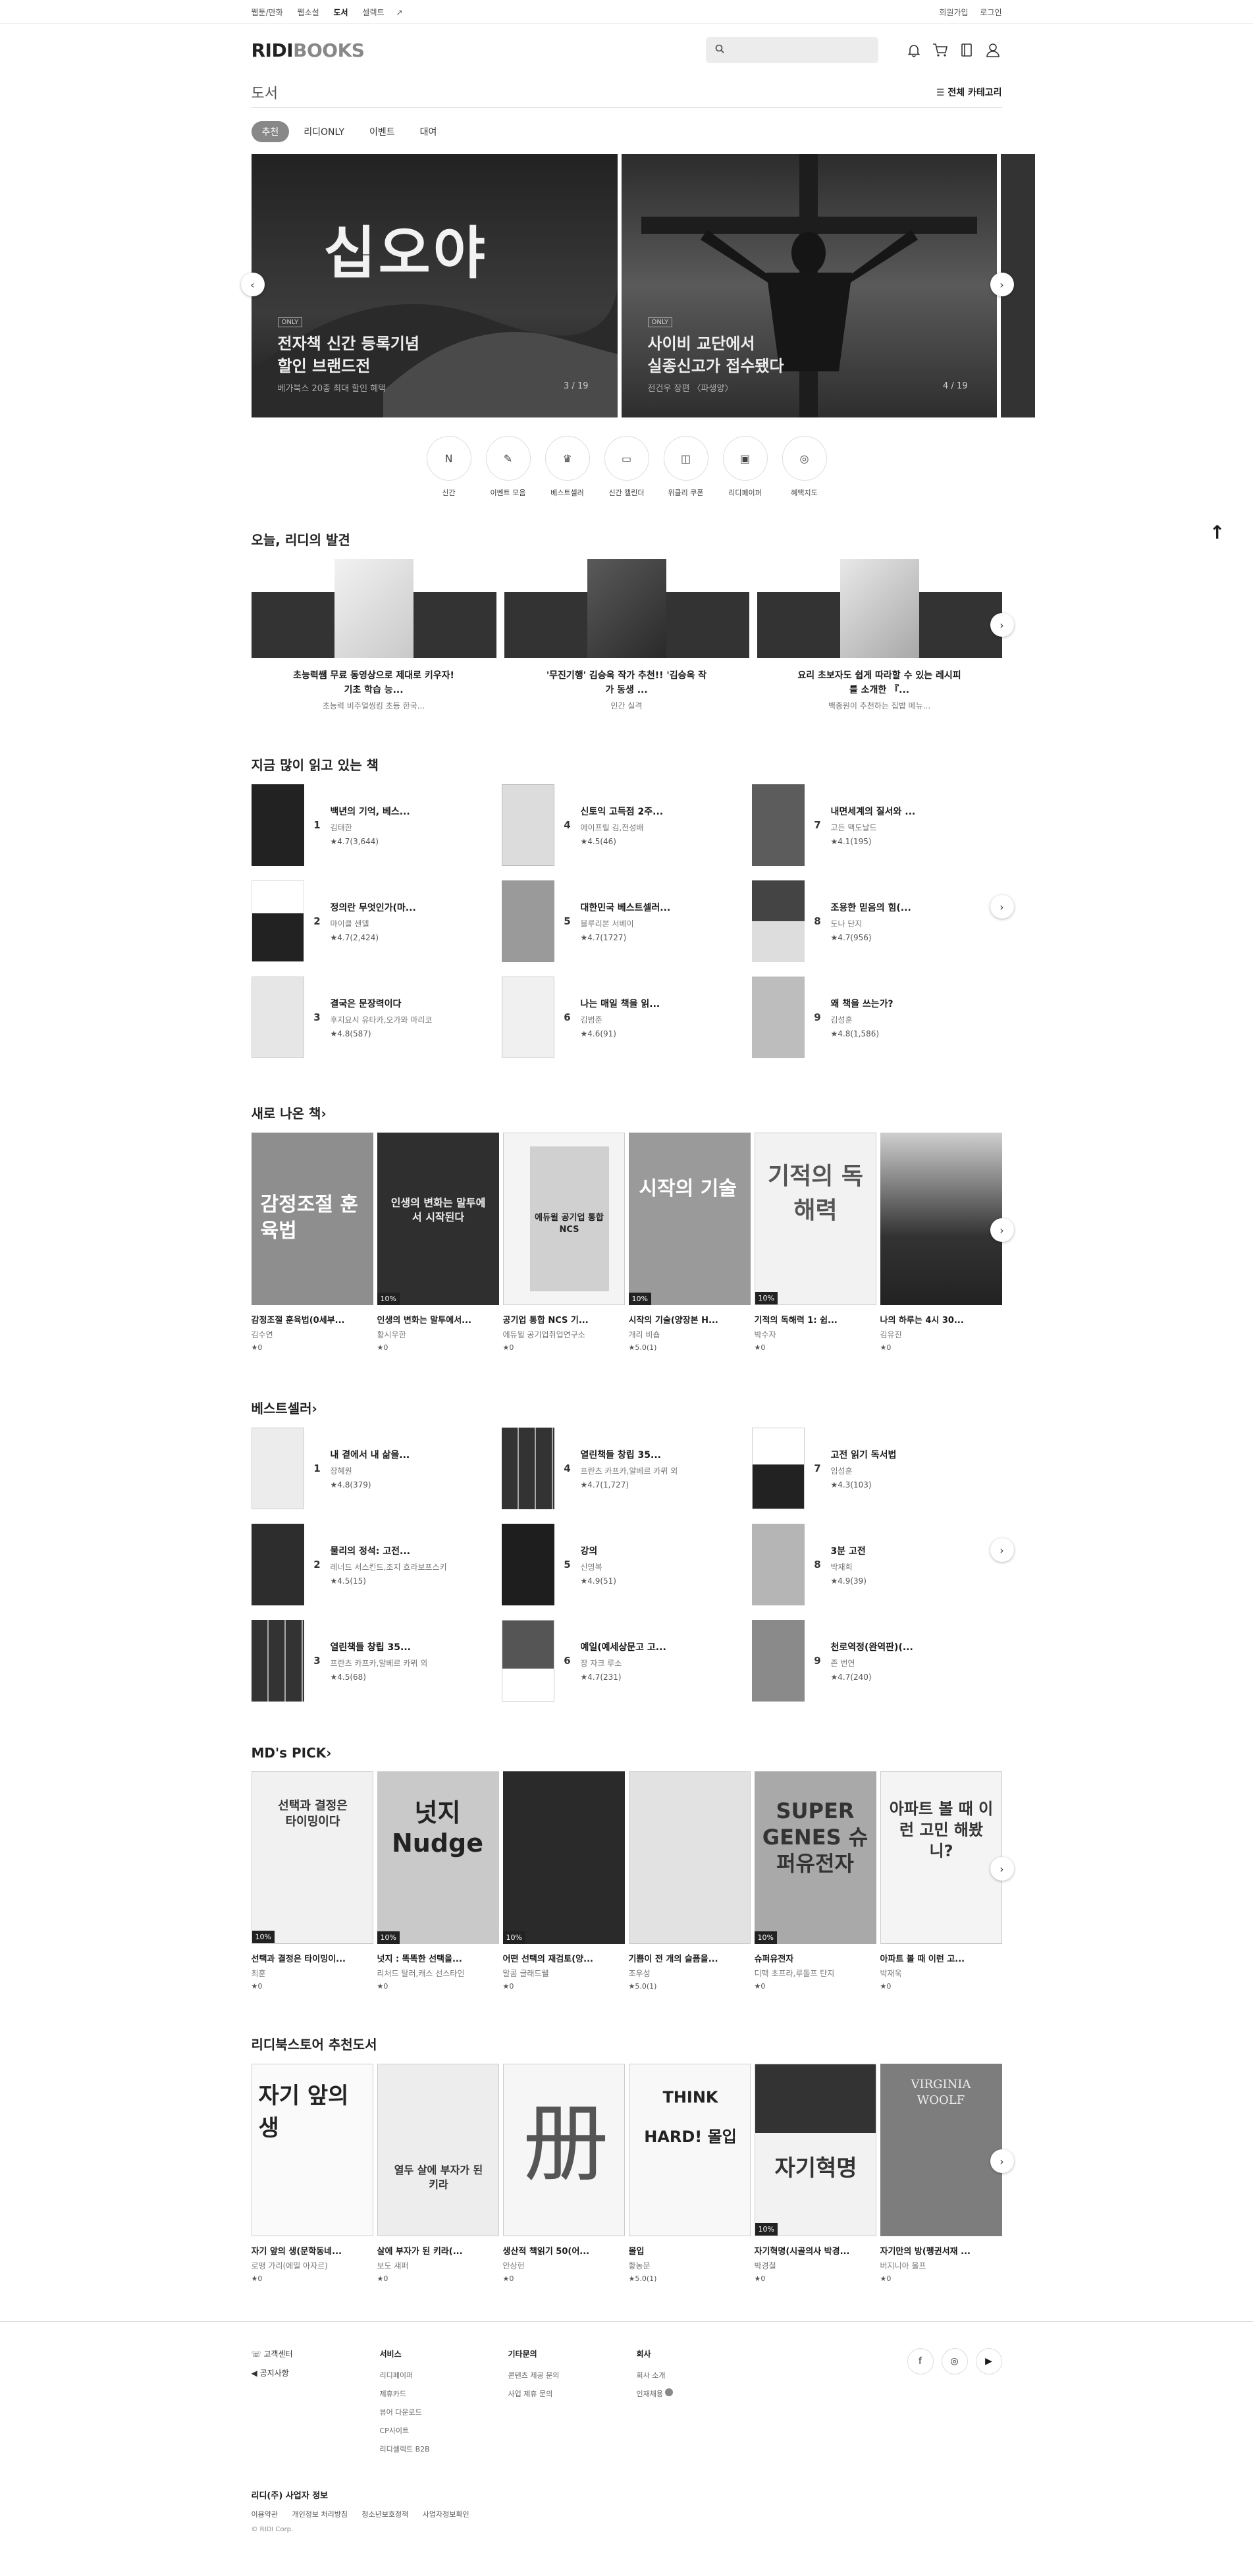 The image size is (1253, 2576). I want to click on carousel-next-button: ›, so click(1002, 284).